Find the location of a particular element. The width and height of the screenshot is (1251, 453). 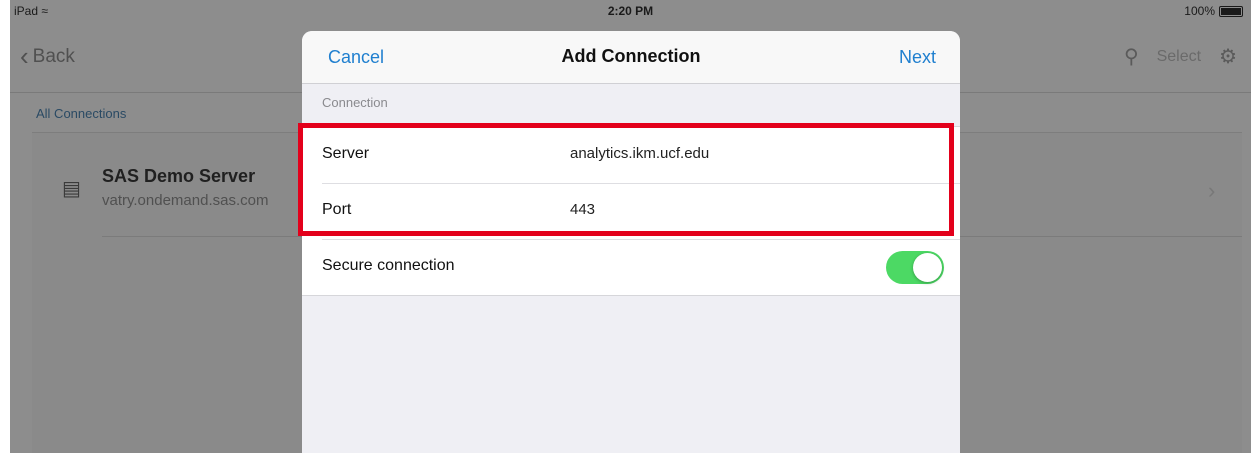

battery-percent: 100% is located at coordinates (1199, 11).